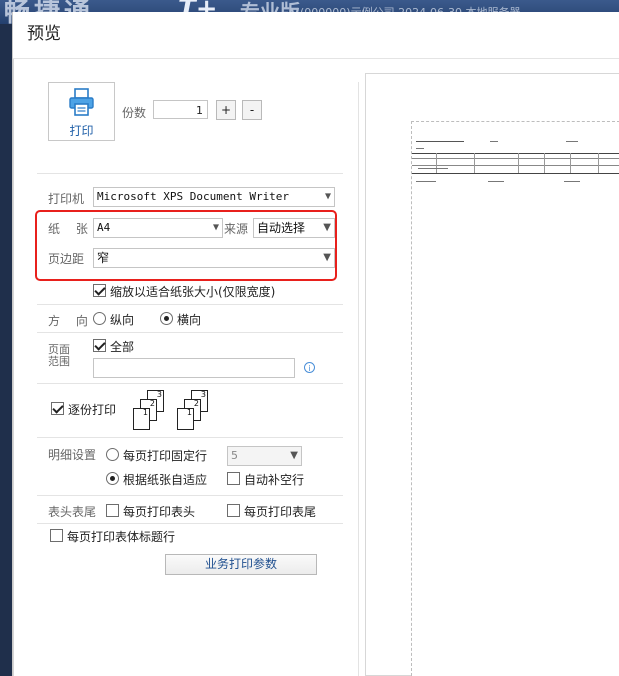 This screenshot has width=619, height=676. What do you see at coordinates (81, 102) in the screenshot?
I see `printer-icon` at bounding box center [81, 102].